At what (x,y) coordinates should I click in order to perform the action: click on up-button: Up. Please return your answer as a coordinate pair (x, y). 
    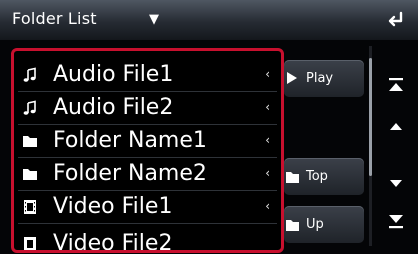
    Looking at the image, I should click on (324, 224).